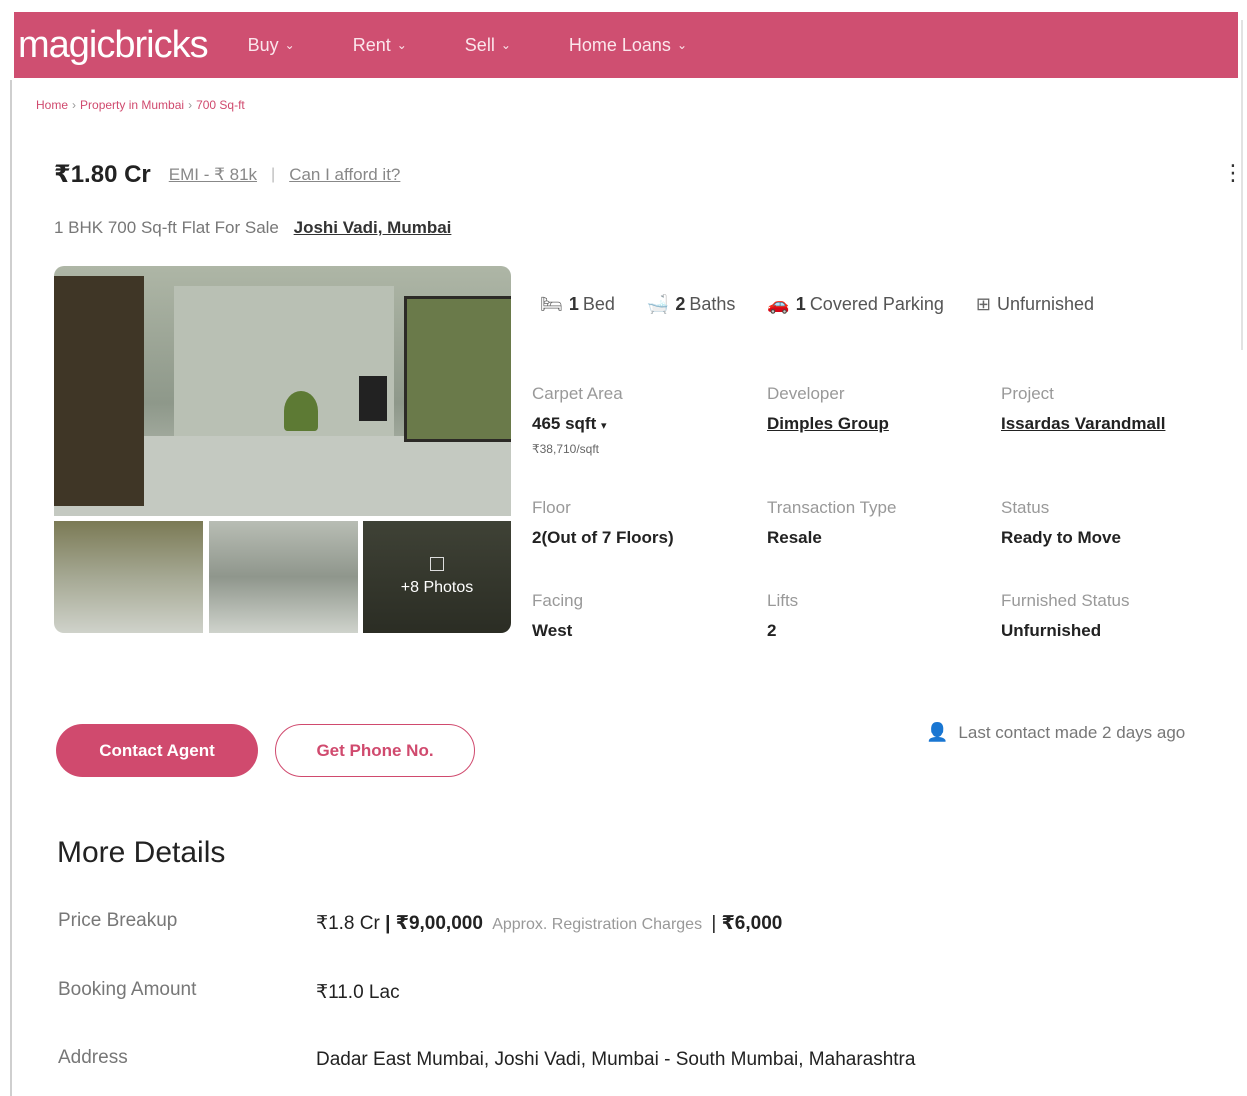 Image resolution: width=1247 pixels, height=1096 pixels. I want to click on feature-bath: 🛁 2 Baths, so click(691, 304).